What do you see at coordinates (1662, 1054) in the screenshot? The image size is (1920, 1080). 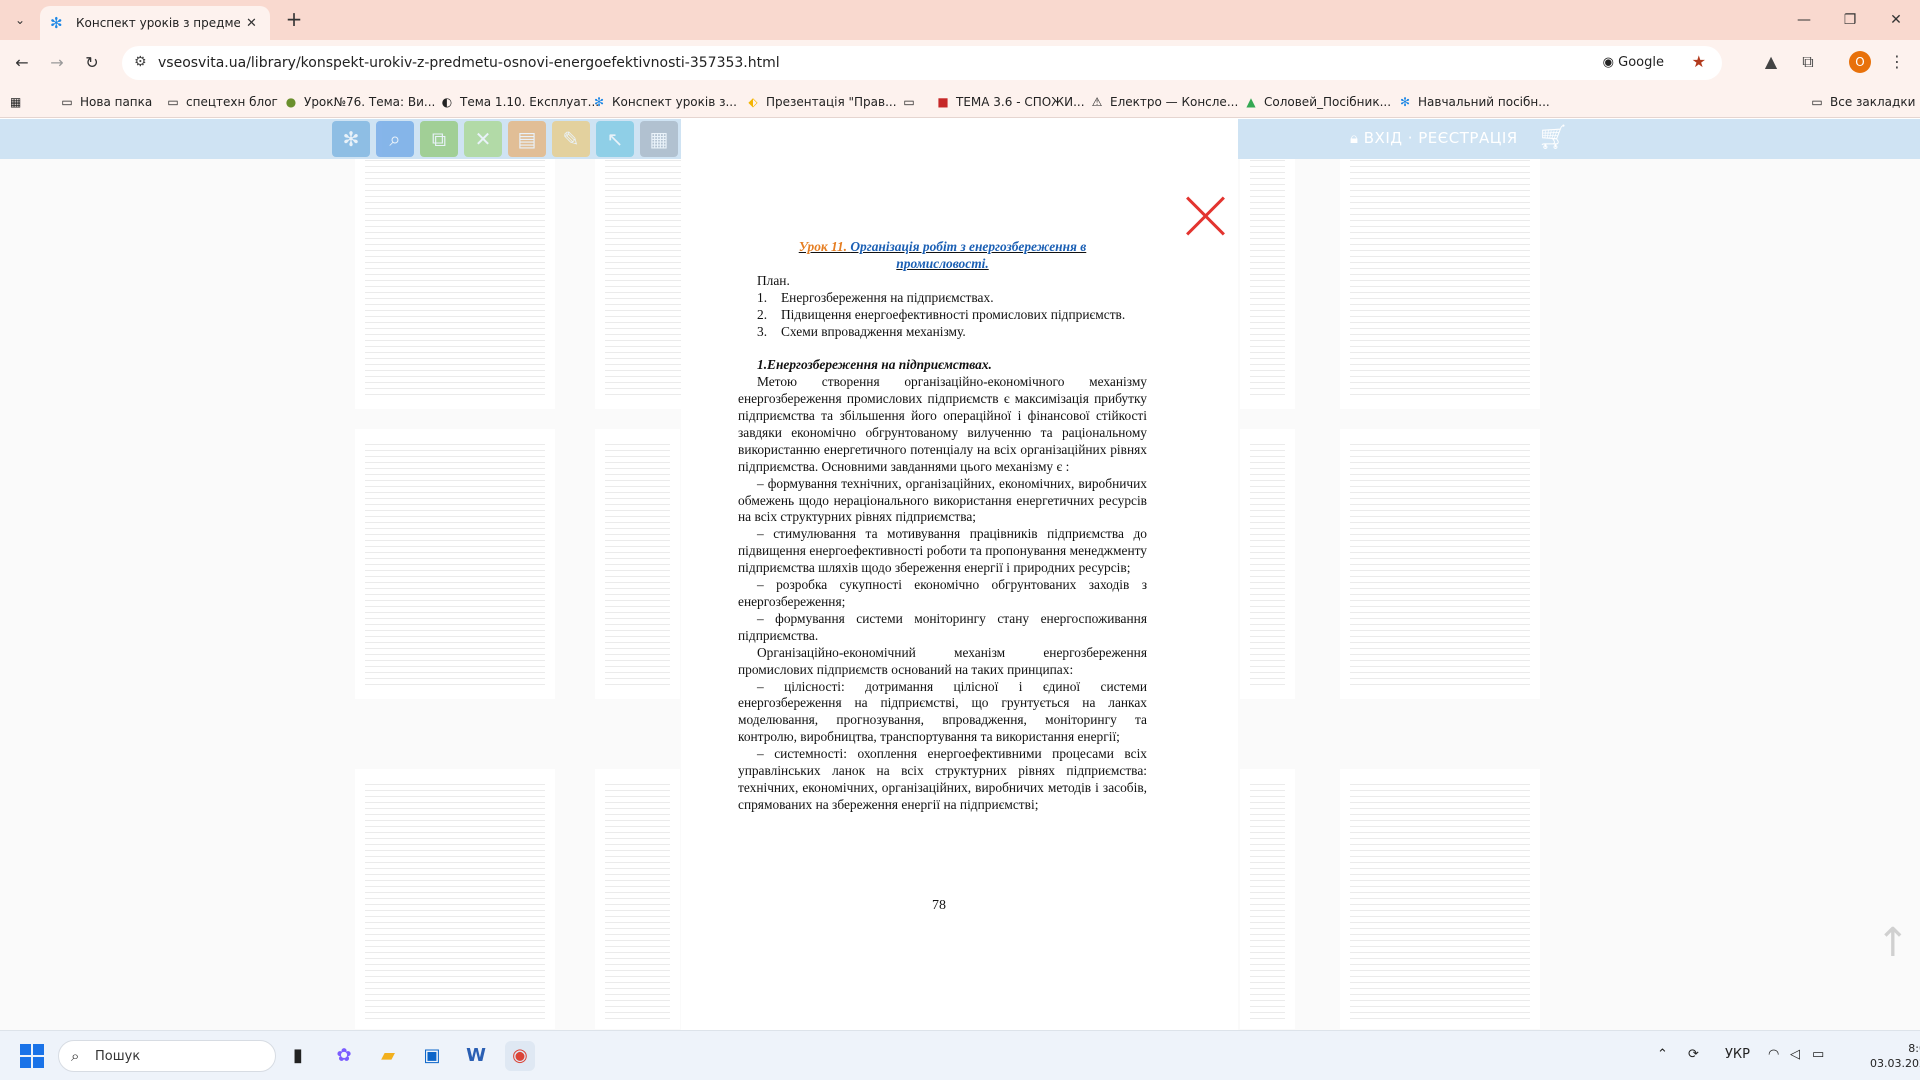 I see `tray-chevron-icon: ⌃` at bounding box center [1662, 1054].